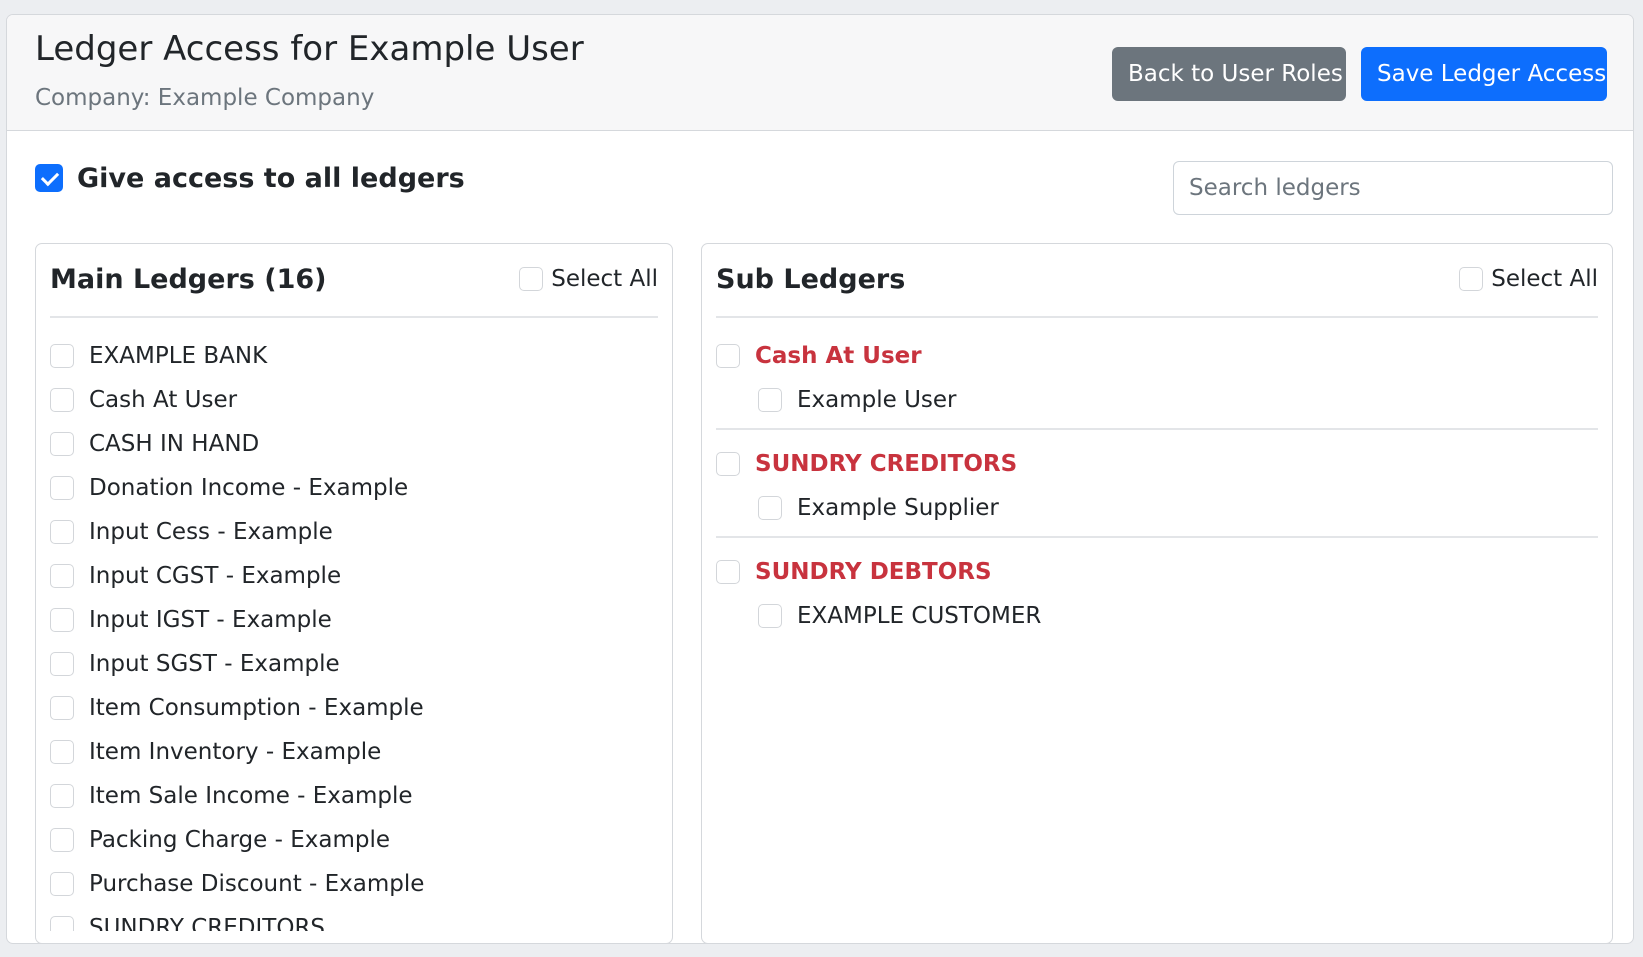 This screenshot has height=957, width=1643. What do you see at coordinates (188, 279) in the screenshot?
I see `main-ledgers-title: Main Ledgers (16)` at bounding box center [188, 279].